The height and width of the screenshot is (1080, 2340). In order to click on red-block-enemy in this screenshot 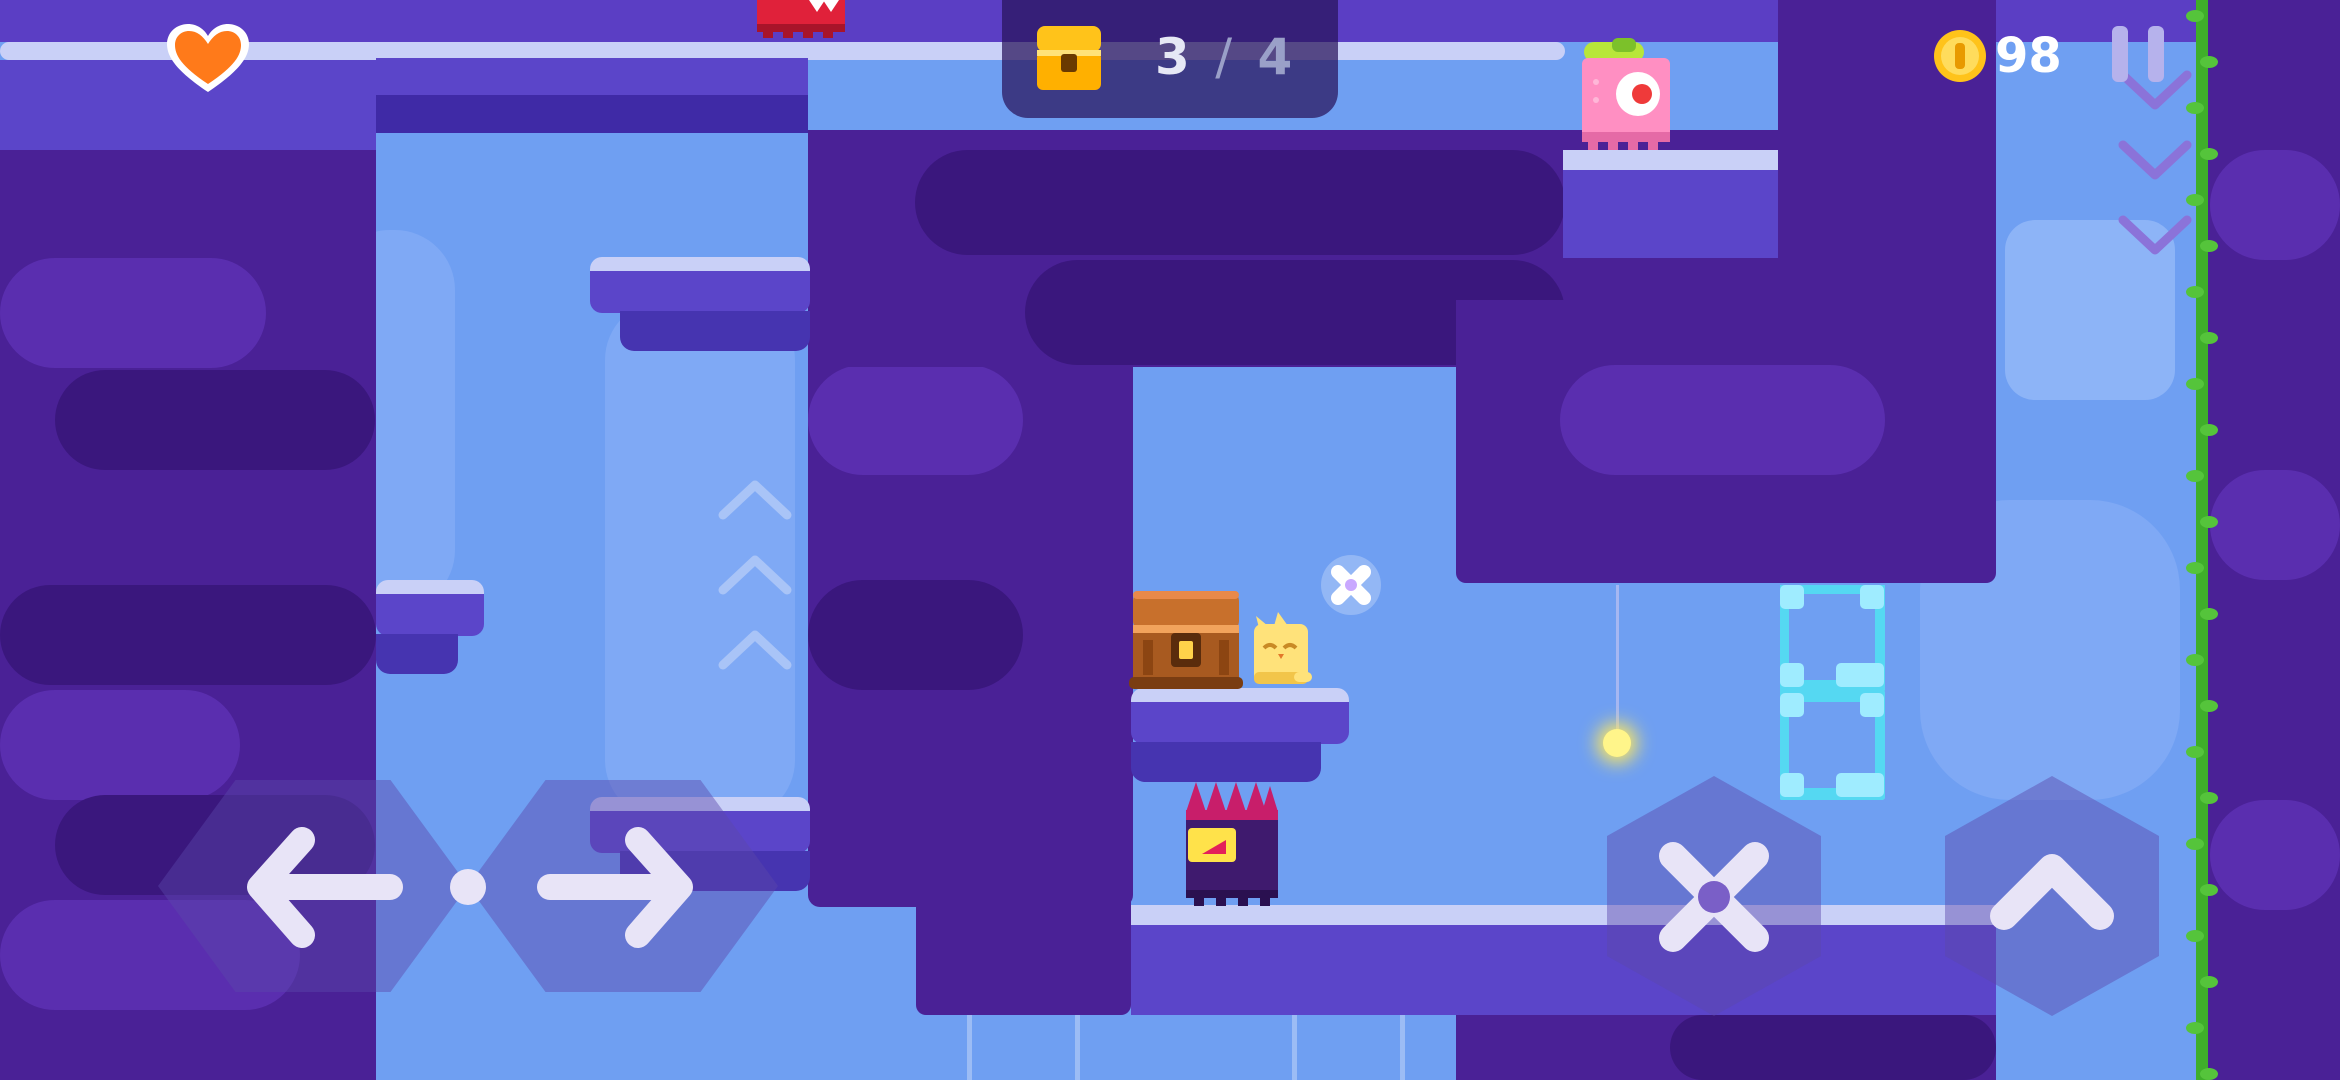, I will do `click(801, 19)`.